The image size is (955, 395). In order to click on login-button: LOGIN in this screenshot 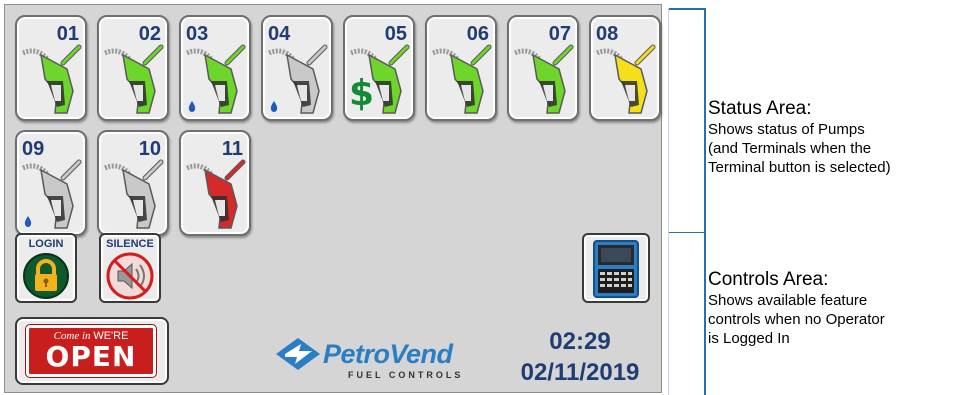, I will do `click(46, 268)`.